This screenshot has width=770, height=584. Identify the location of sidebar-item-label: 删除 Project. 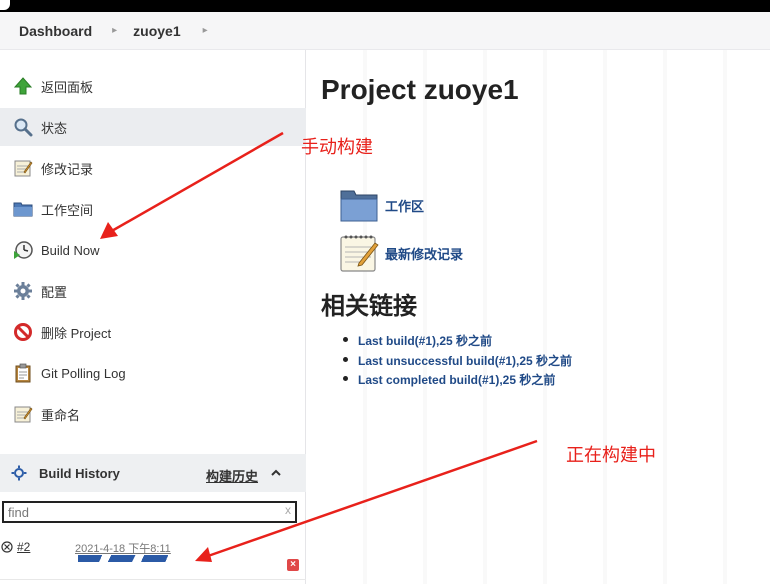
(76, 333).